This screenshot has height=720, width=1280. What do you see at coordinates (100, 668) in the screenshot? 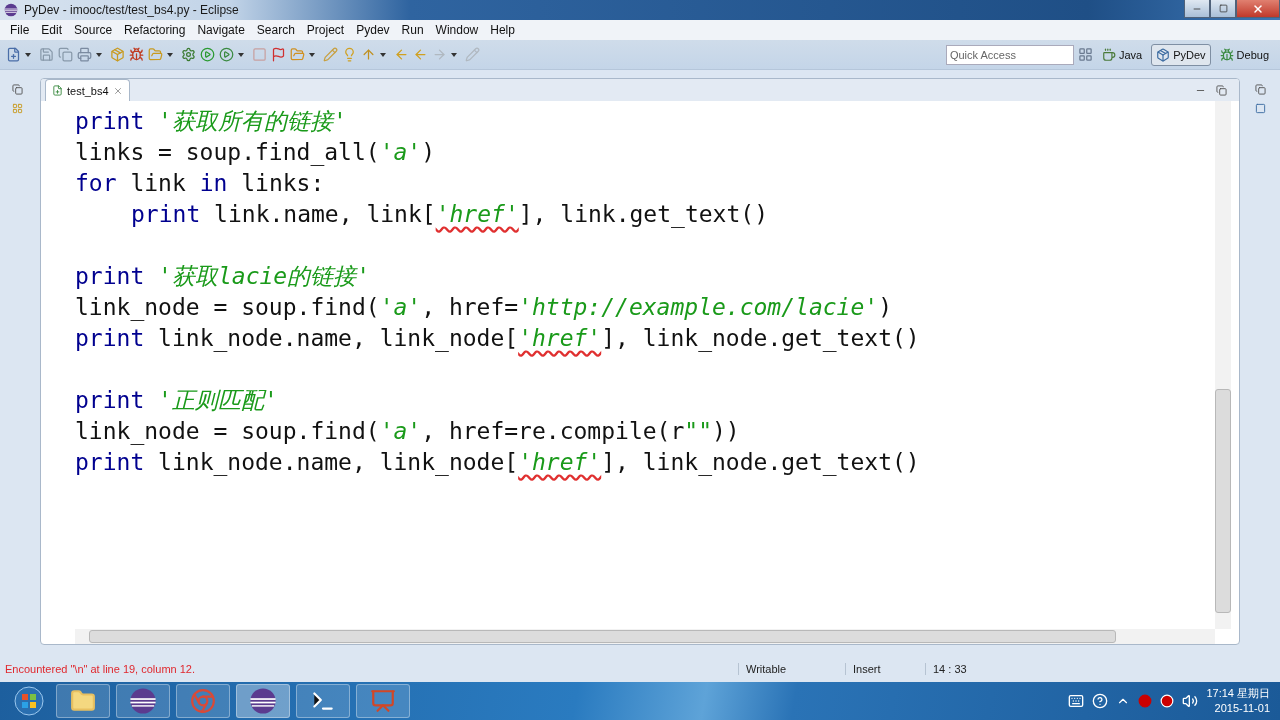
I see `status-message: Encountered "\n" at line 19, column 12.` at bounding box center [100, 668].